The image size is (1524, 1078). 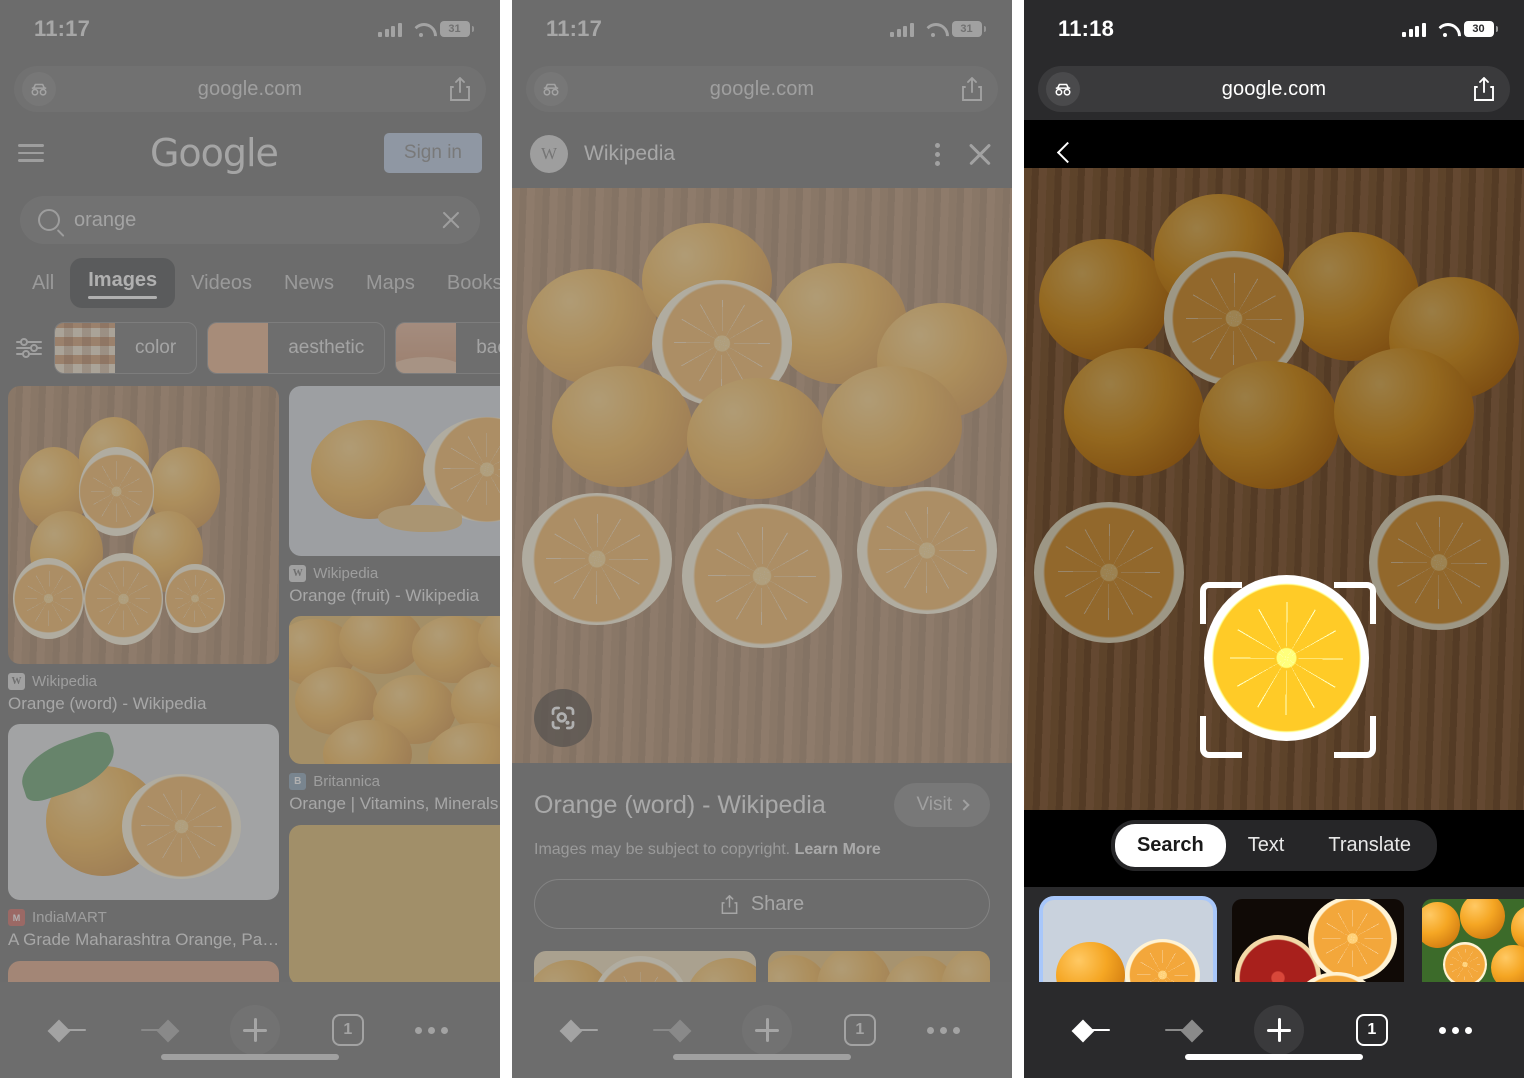 I want to click on tab-books: Books, so click(x=465, y=283).